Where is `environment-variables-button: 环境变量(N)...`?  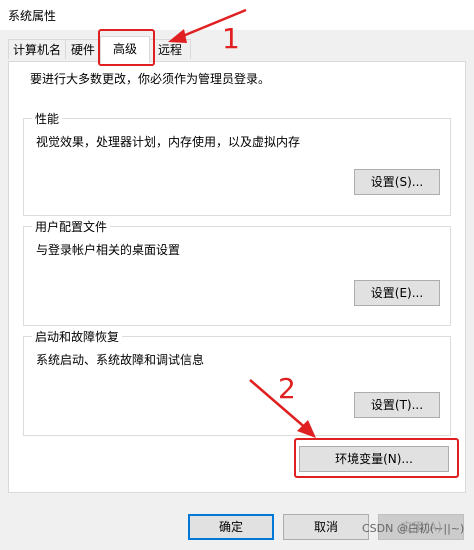
environment-variables-button: 环境变量(N)... is located at coordinates (374, 459).